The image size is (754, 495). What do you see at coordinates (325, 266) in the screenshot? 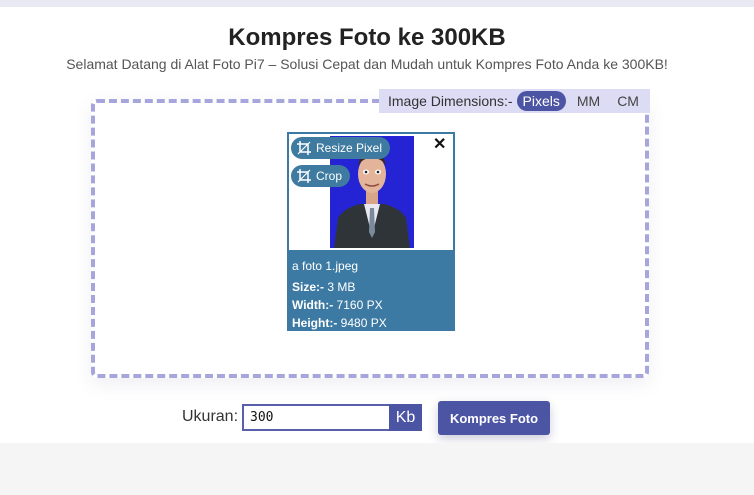
I see `file-name: a foto 1.jpeg` at bounding box center [325, 266].